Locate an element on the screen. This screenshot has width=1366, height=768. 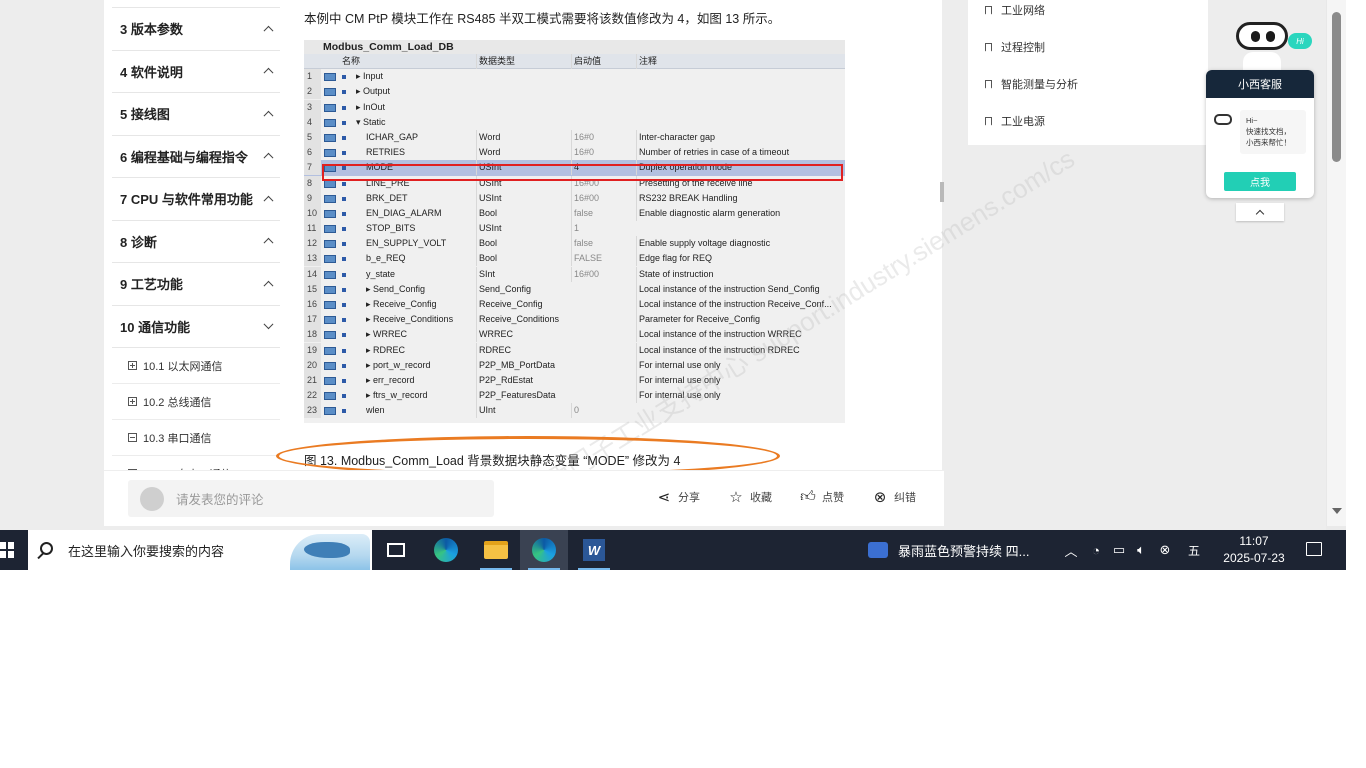
edge-icon is located at coordinates (544, 550).